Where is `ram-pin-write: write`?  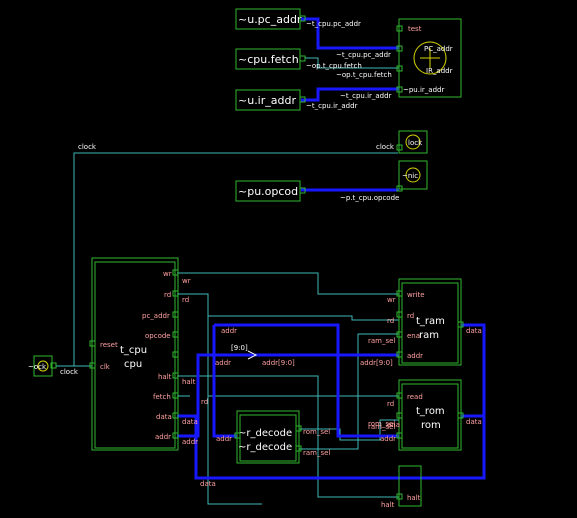
ram-pin-write: write is located at coordinates (416, 295).